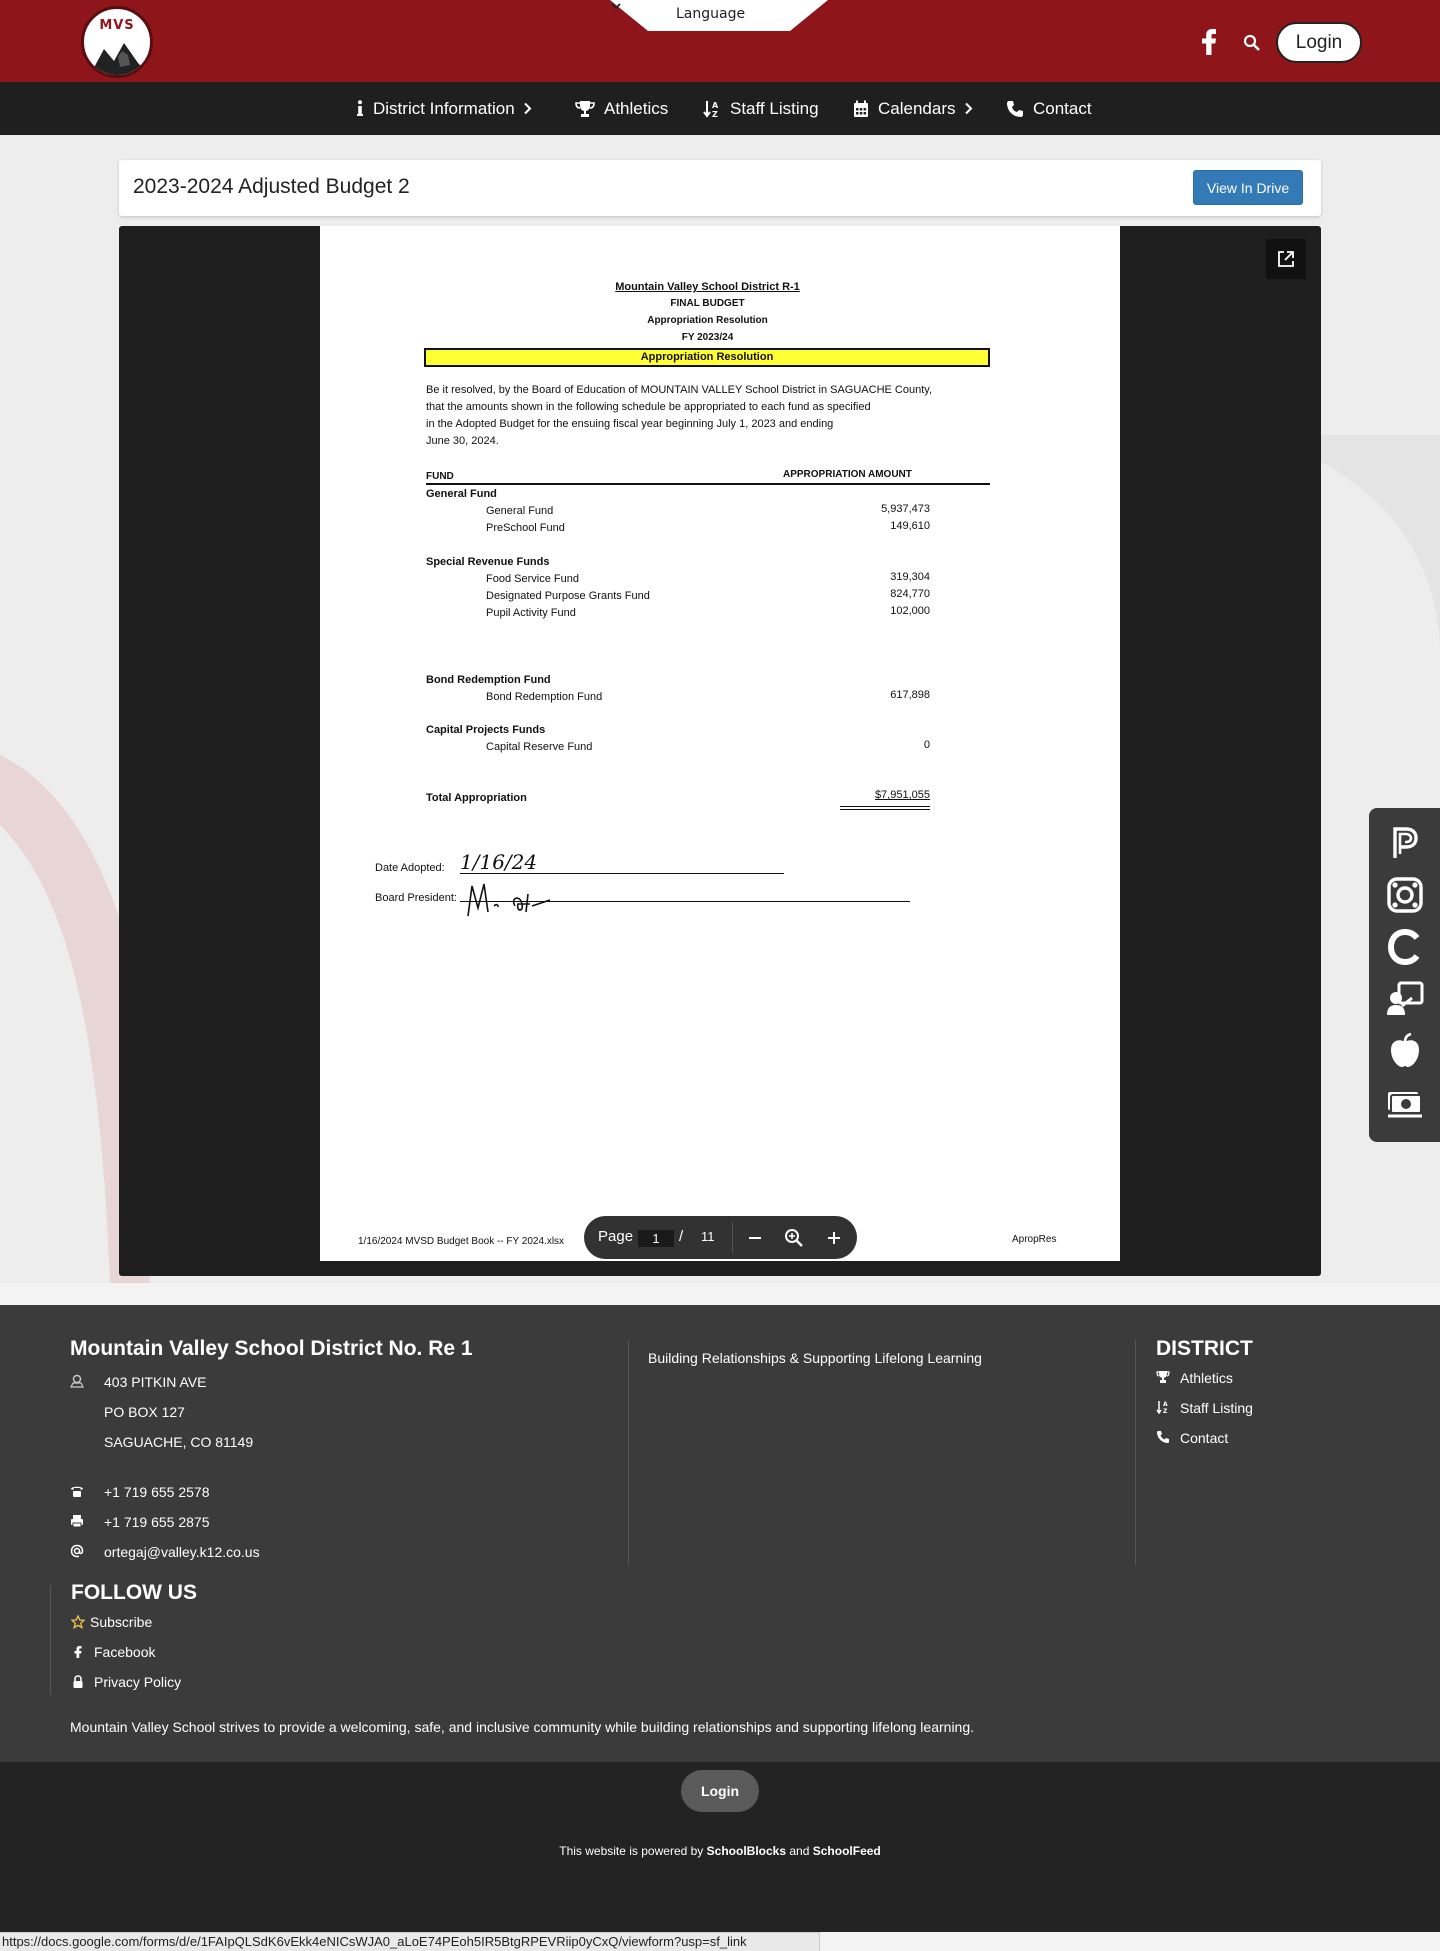 The height and width of the screenshot is (1951, 1440). I want to click on bear-mountain-icon, so click(120, 59).